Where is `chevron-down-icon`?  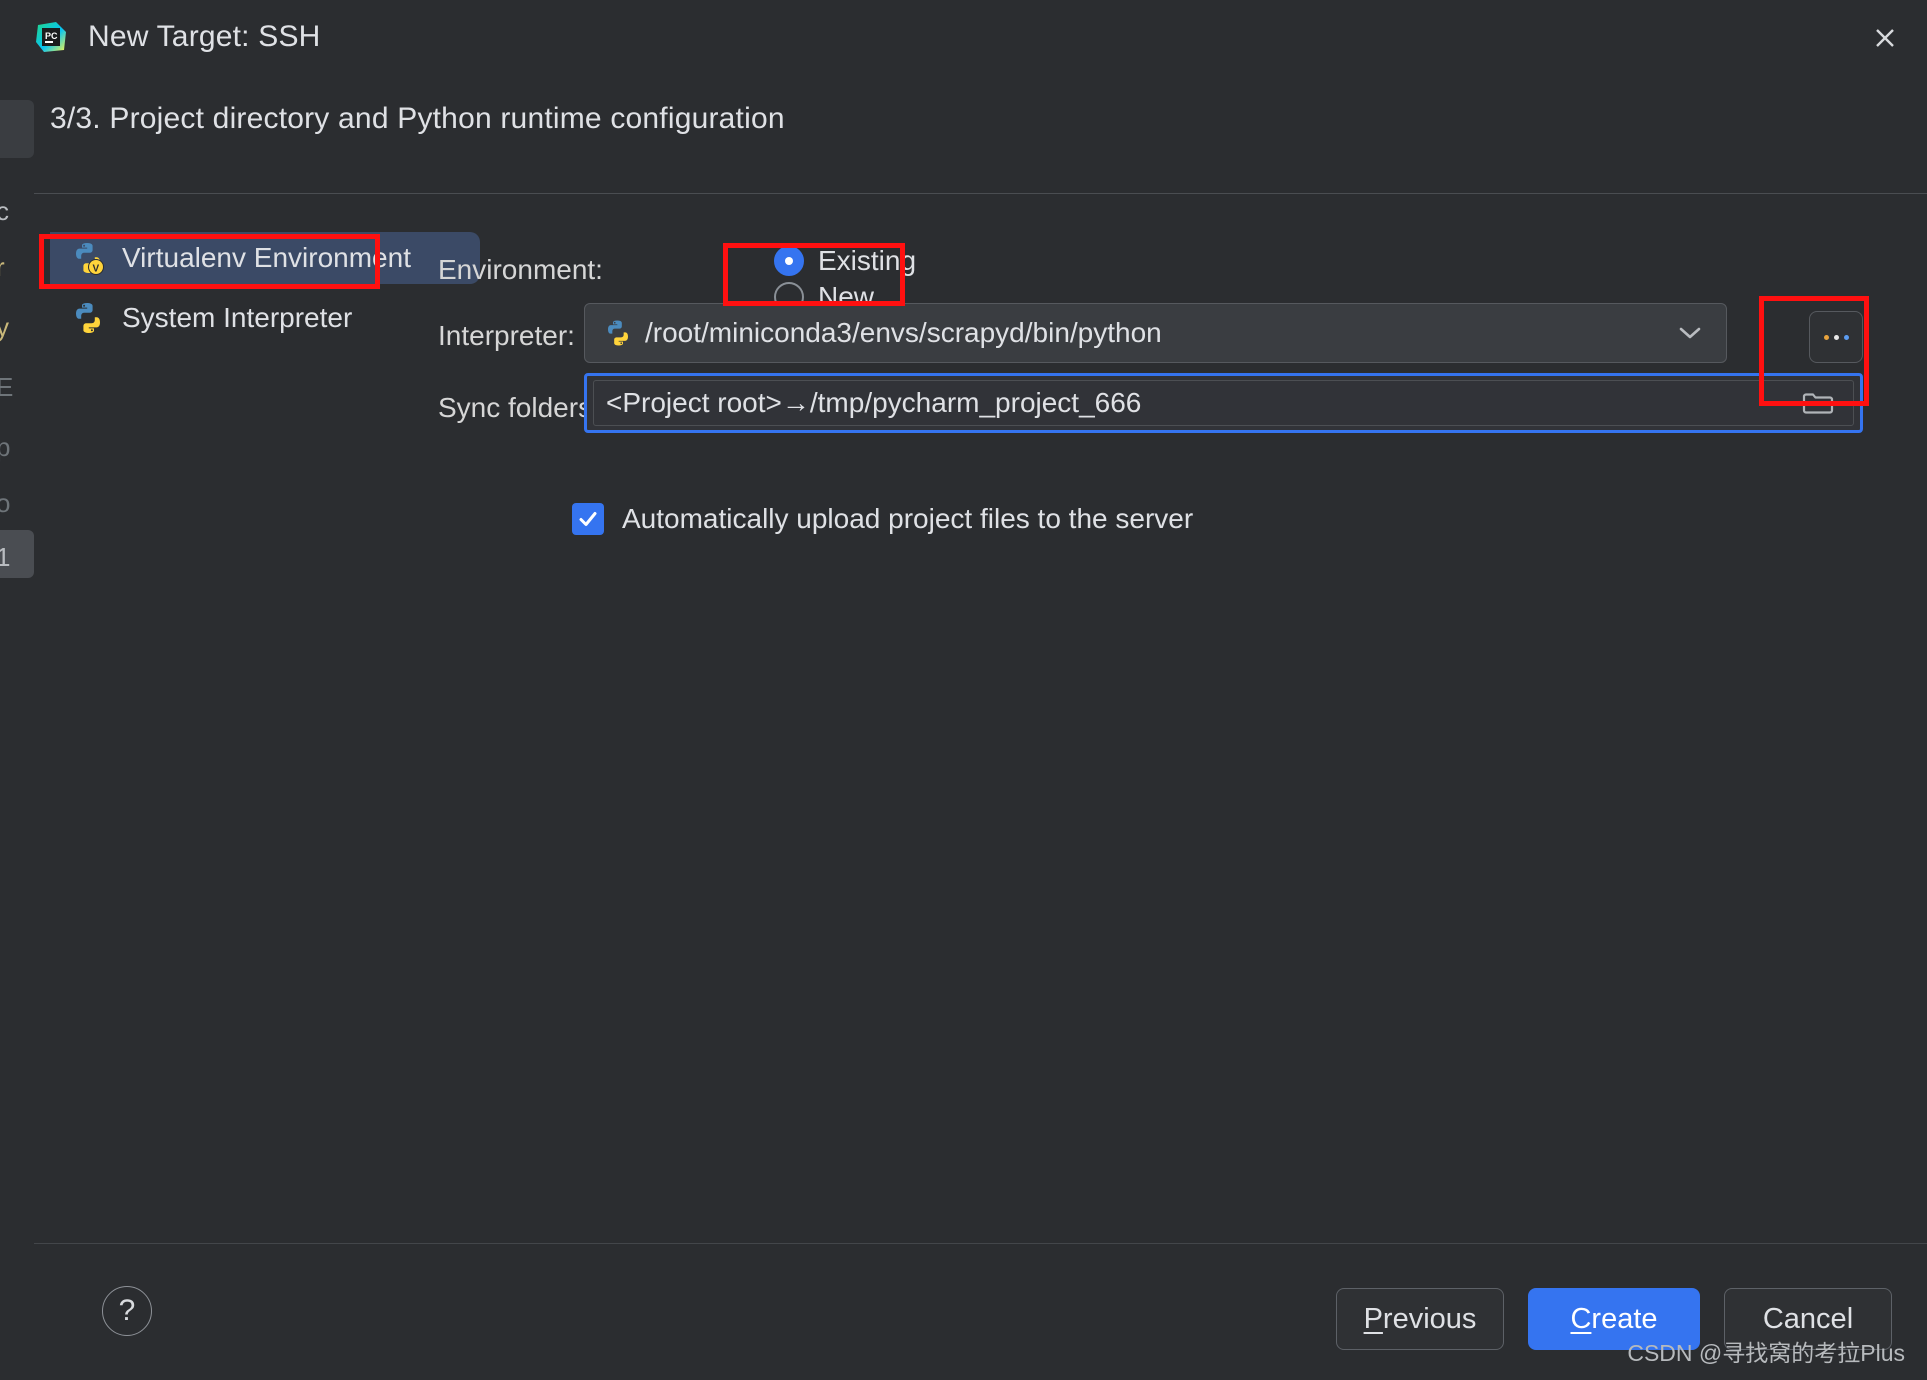
chevron-down-icon is located at coordinates (1690, 333).